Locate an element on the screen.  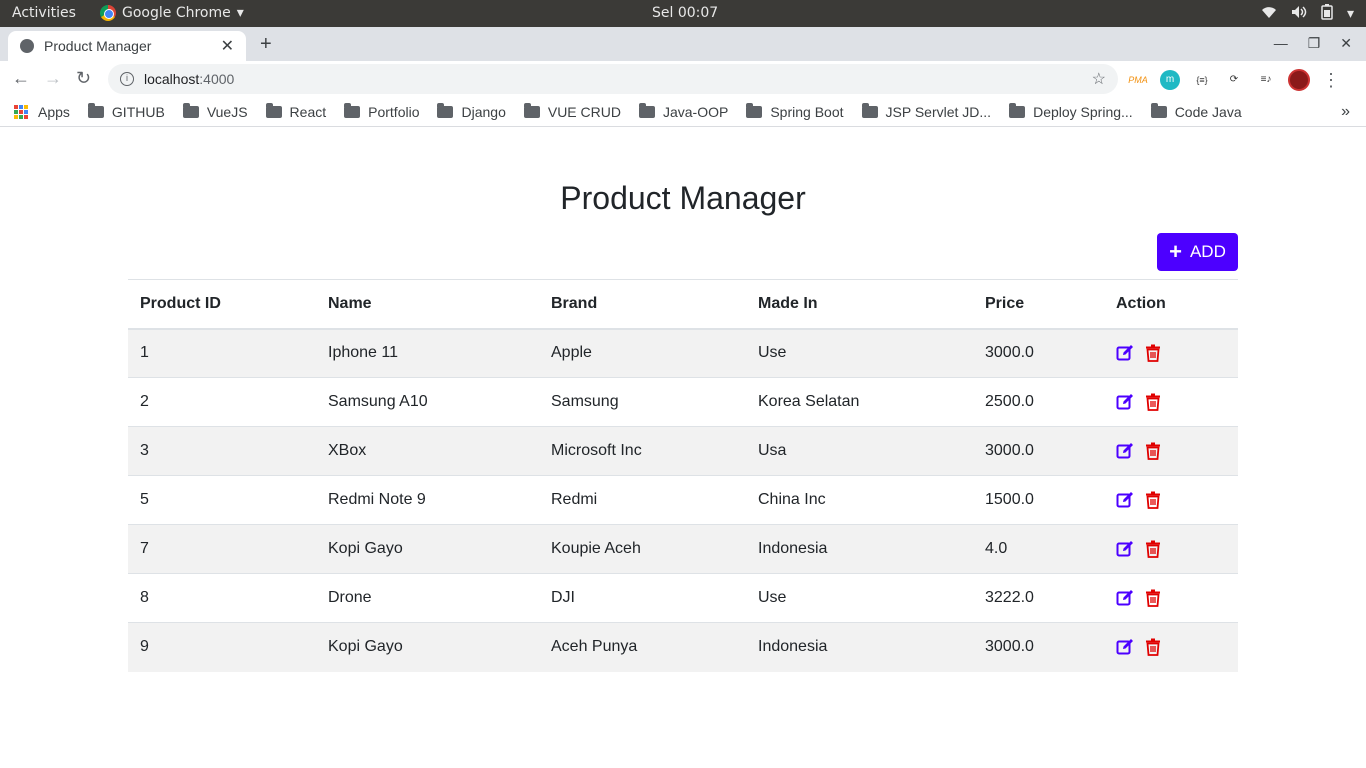
add-product-button: + ADD is located at coordinates (1197, 252).